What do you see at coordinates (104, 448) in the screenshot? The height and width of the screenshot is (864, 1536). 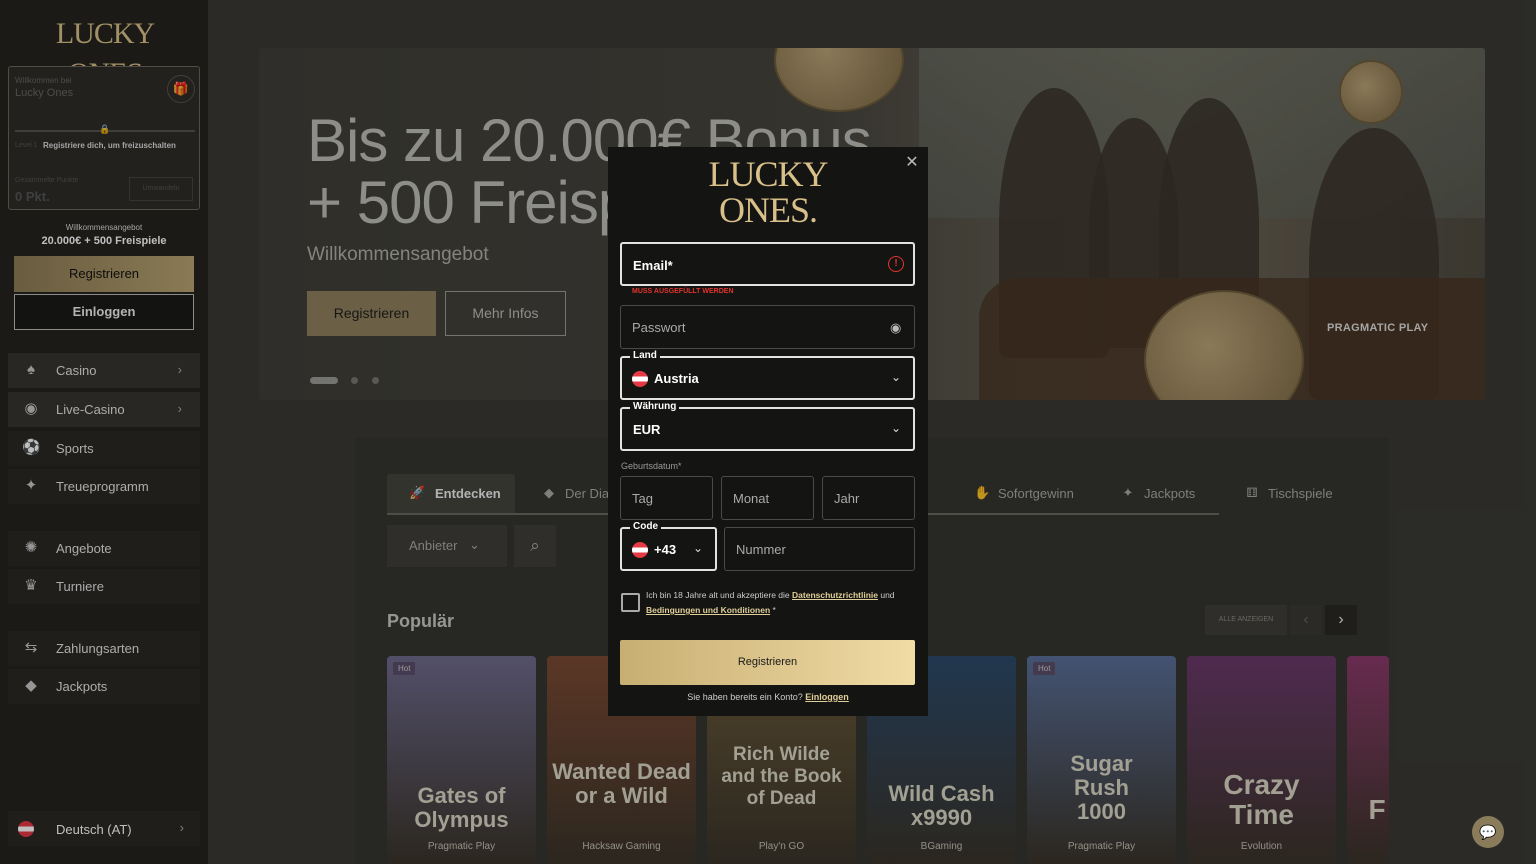 I see `sidebar-item-sports: ⚽ Sports` at bounding box center [104, 448].